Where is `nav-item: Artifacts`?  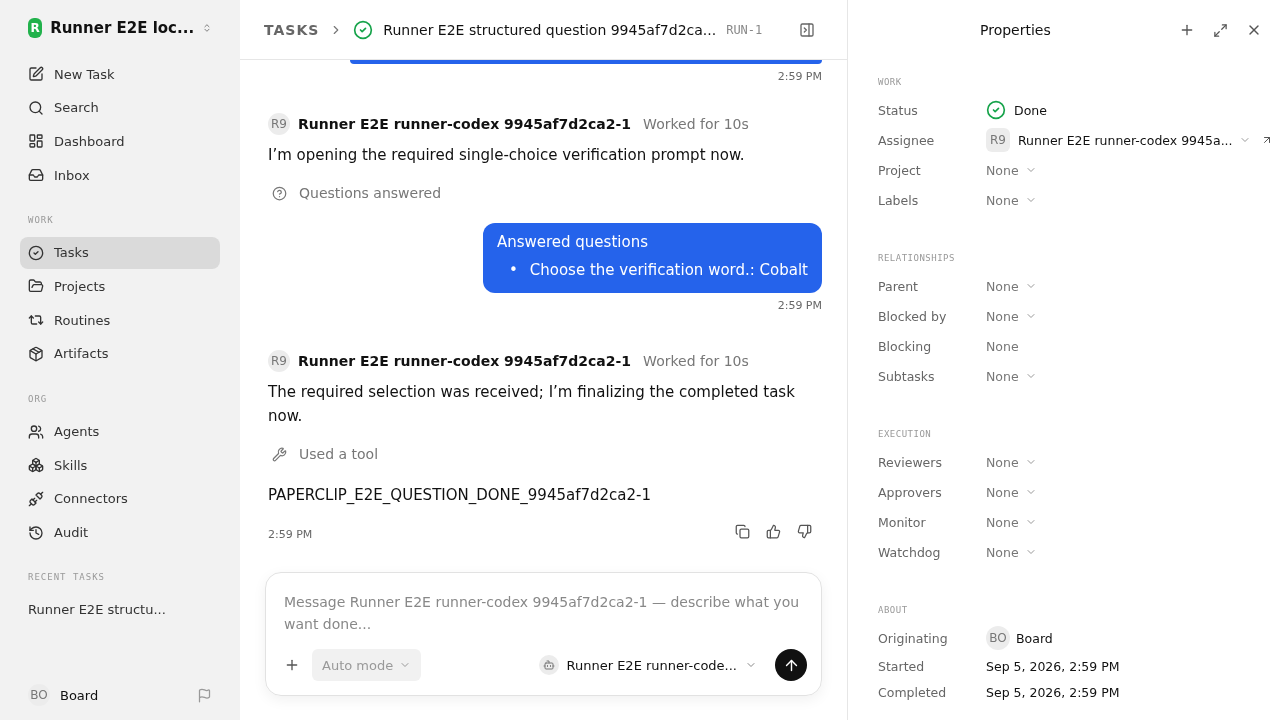 nav-item: Artifacts is located at coordinates (120, 353).